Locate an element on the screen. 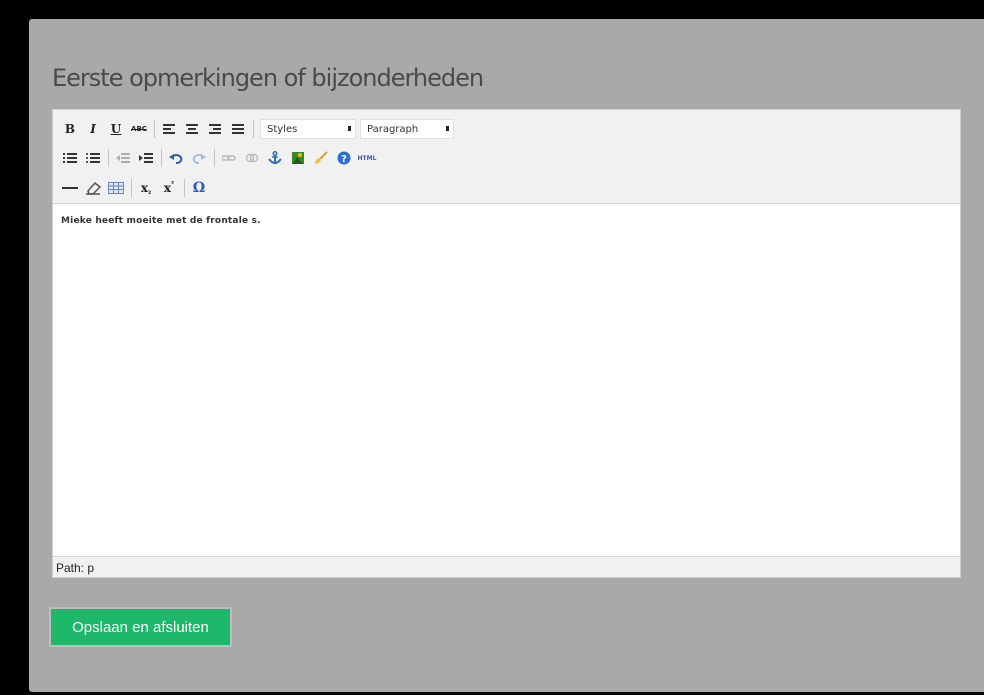 This screenshot has height=695, width=984. format-select: Paragraph is located at coordinates (407, 129).